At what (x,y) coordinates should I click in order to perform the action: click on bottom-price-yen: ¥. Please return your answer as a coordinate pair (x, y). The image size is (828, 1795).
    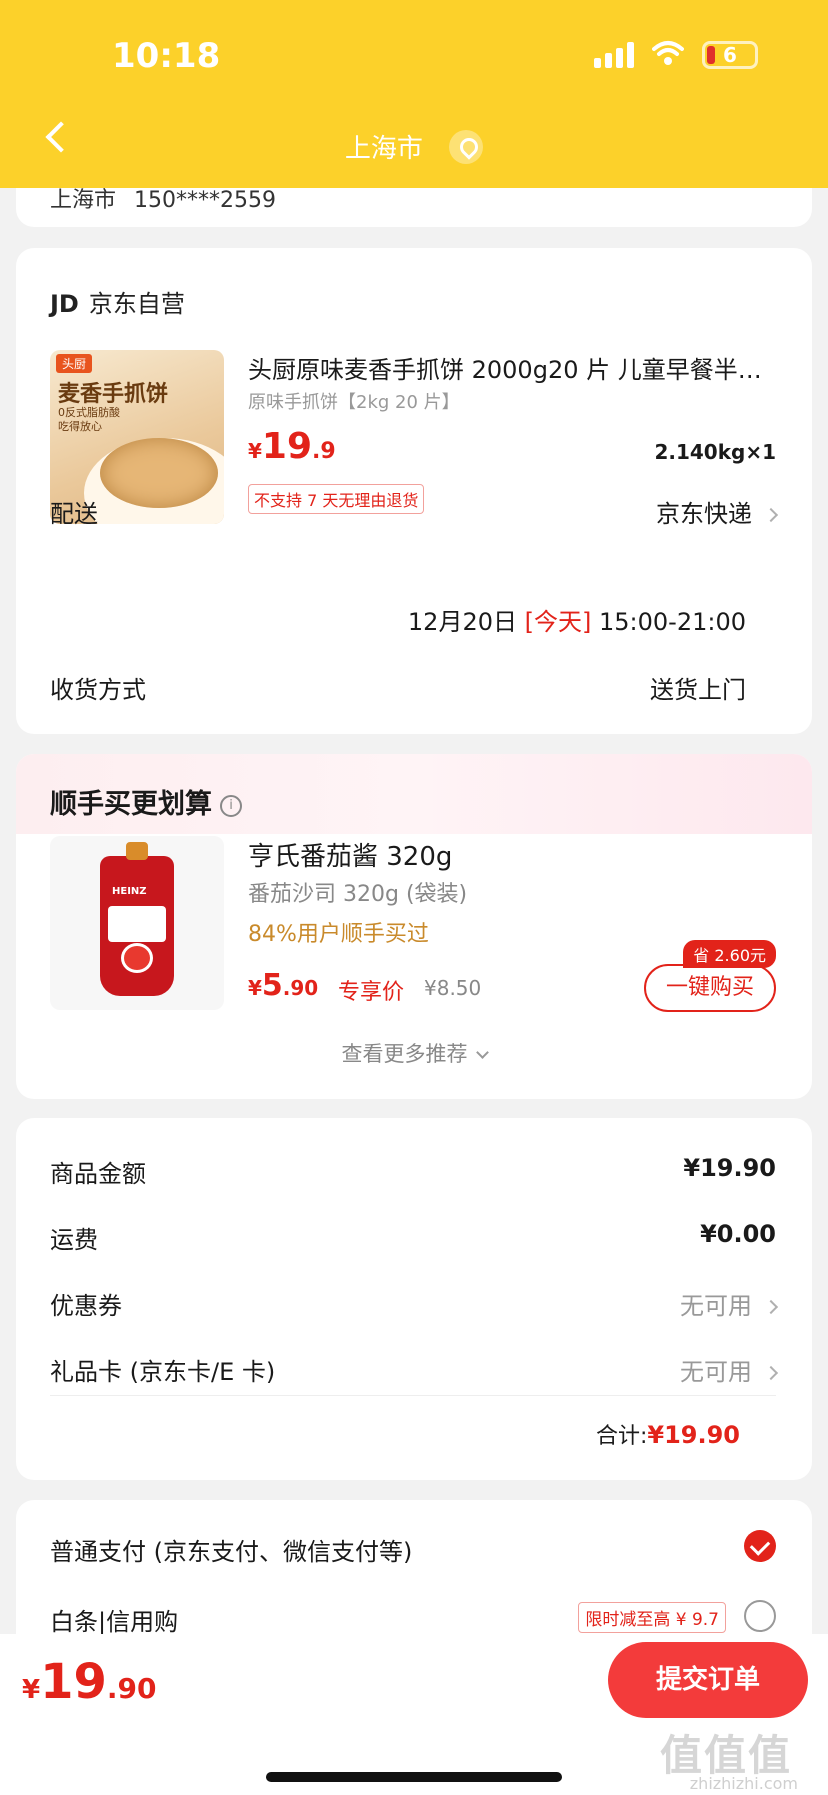
    Looking at the image, I should click on (31, 1690).